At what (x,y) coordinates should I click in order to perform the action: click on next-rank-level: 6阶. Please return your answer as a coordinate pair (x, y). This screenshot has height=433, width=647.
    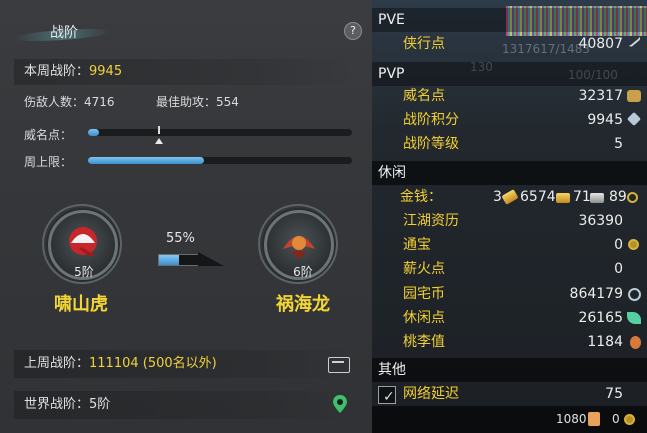
    Looking at the image, I should click on (303, 272).